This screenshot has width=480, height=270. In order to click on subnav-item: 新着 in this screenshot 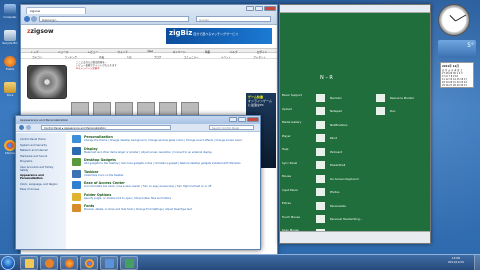, I will do `click(101, 57)`.